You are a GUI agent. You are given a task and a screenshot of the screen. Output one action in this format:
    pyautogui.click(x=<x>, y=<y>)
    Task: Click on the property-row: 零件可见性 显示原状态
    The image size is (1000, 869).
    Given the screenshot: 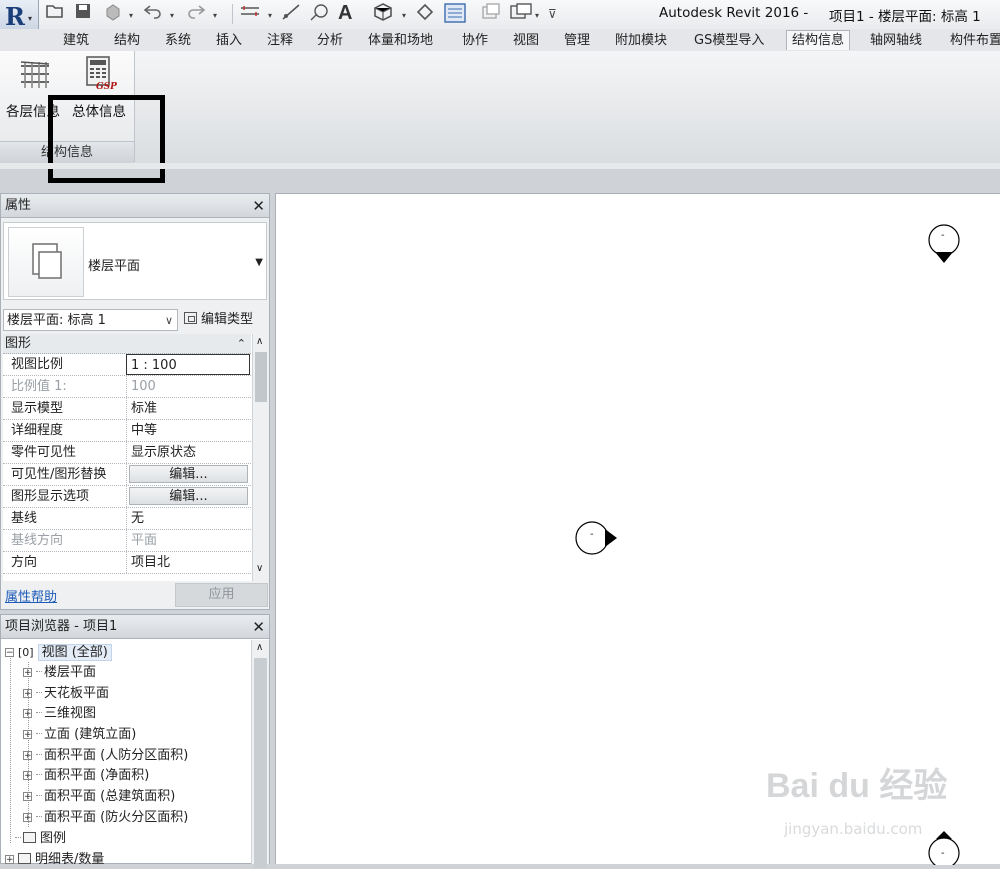 What is the action you would take?
    pyautogui.click(x=127, y=453)
    